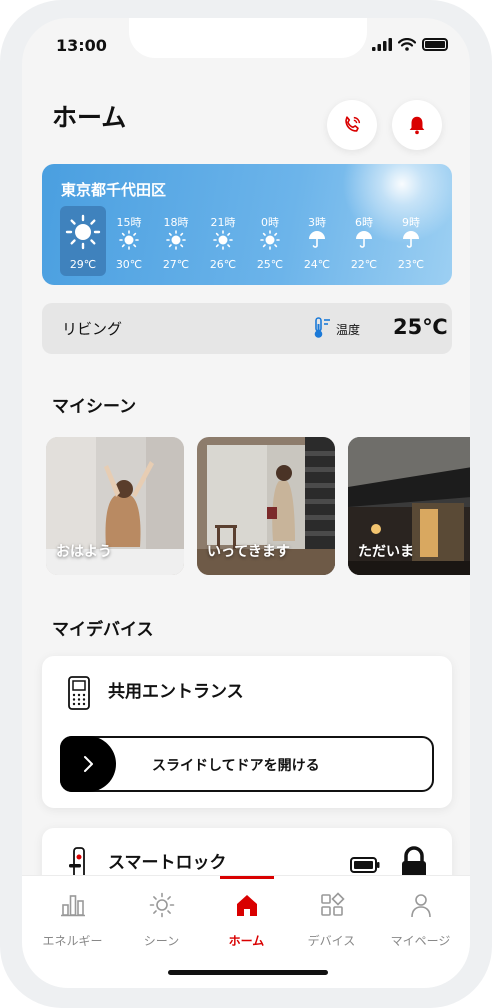  I want to click on battery-level-icon, so click(365, 865).